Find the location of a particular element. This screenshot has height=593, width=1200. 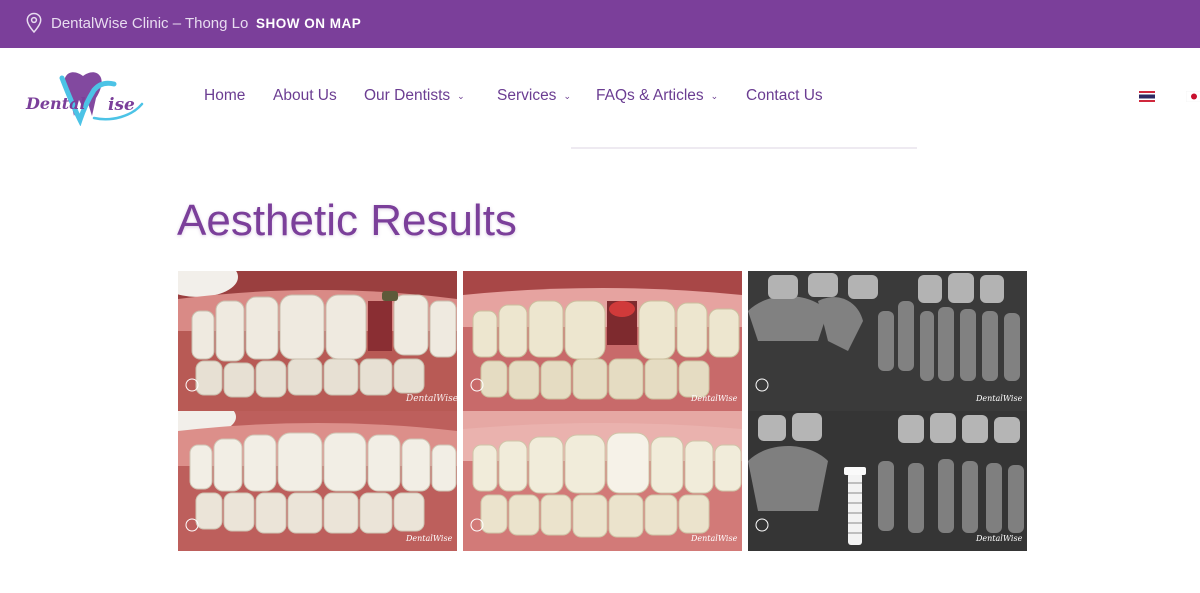

nav-our-dentists: Our Dentists ⌄ is located at coordinates (414, 96).